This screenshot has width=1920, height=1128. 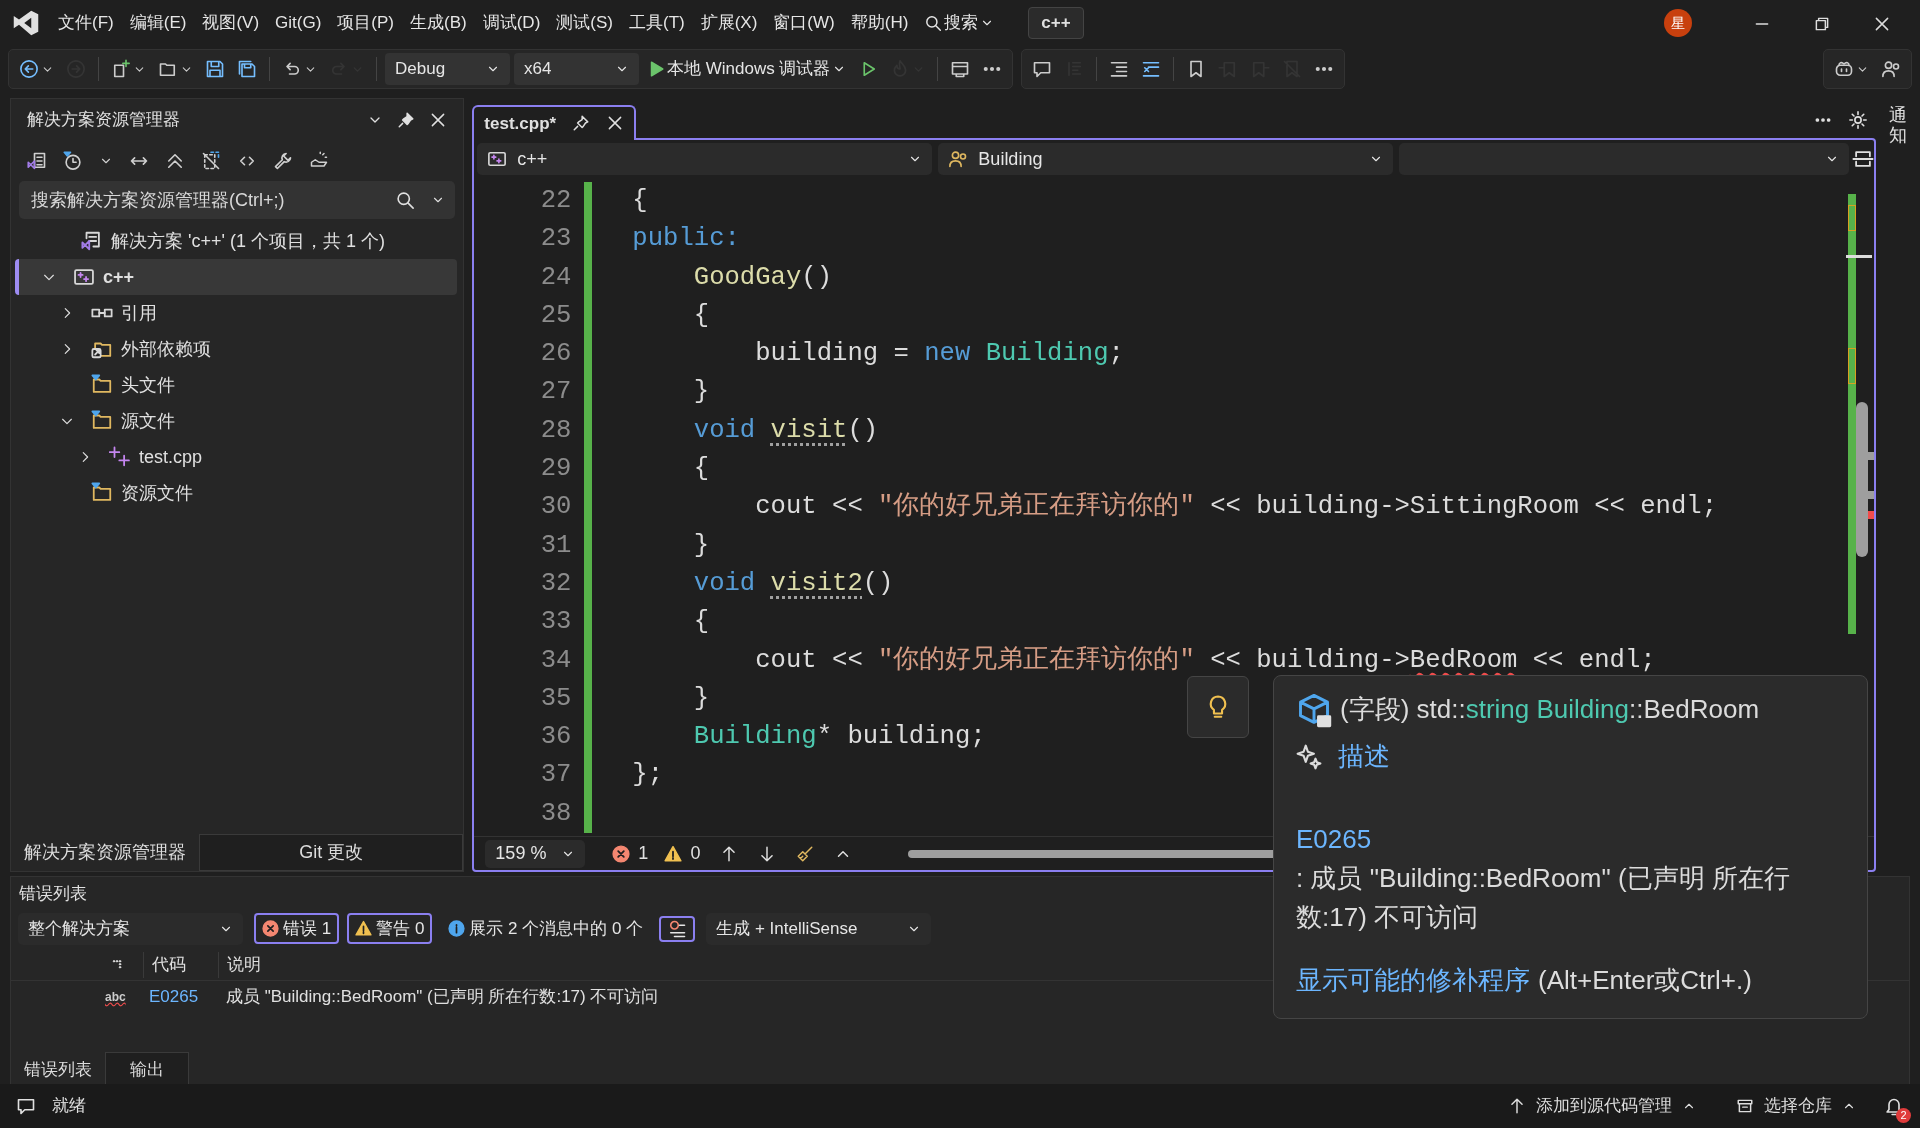 What do you see at coordinates (211, 161) in the screenshot?
I see `dashed-files-icon` at bounding box center [211, 161].